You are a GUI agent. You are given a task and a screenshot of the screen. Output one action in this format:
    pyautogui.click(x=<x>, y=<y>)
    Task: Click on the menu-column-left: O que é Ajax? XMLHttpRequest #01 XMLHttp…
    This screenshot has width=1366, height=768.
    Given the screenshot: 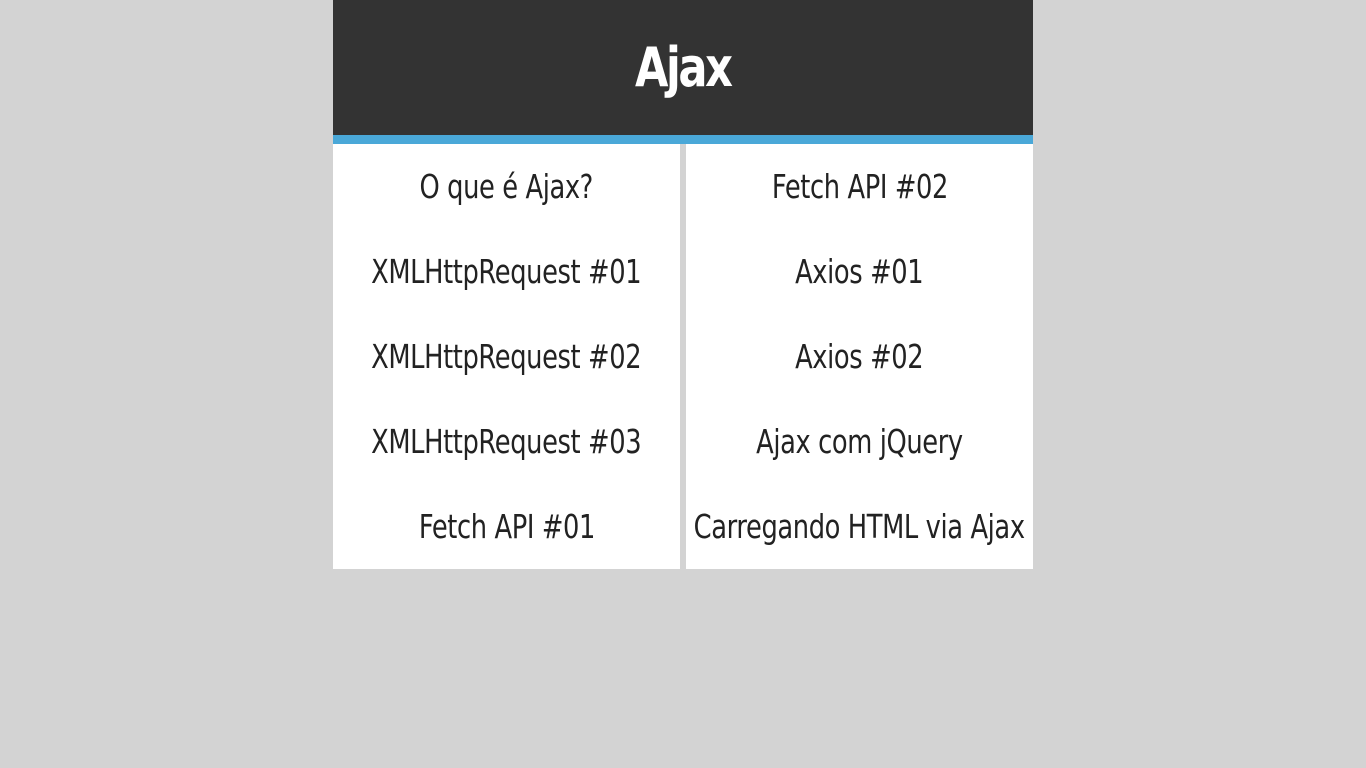 What is the action you would take?
    pyautogui.click(x=506, y=356)
    